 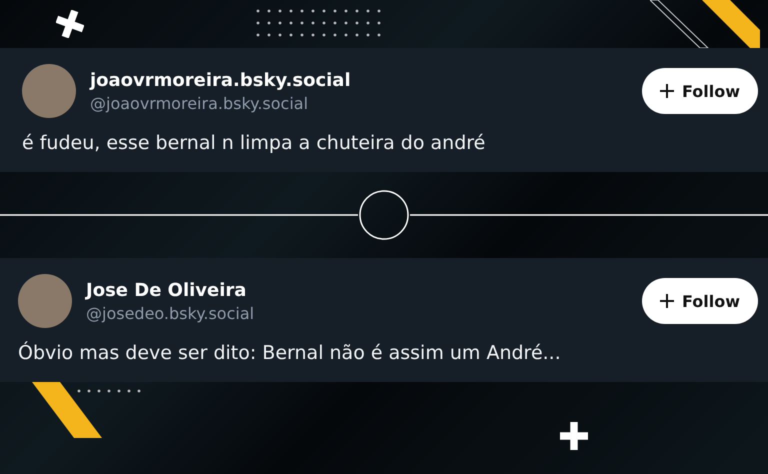 I want to click on display-name: Jose De Oliveira, so click(x=167, y=290).